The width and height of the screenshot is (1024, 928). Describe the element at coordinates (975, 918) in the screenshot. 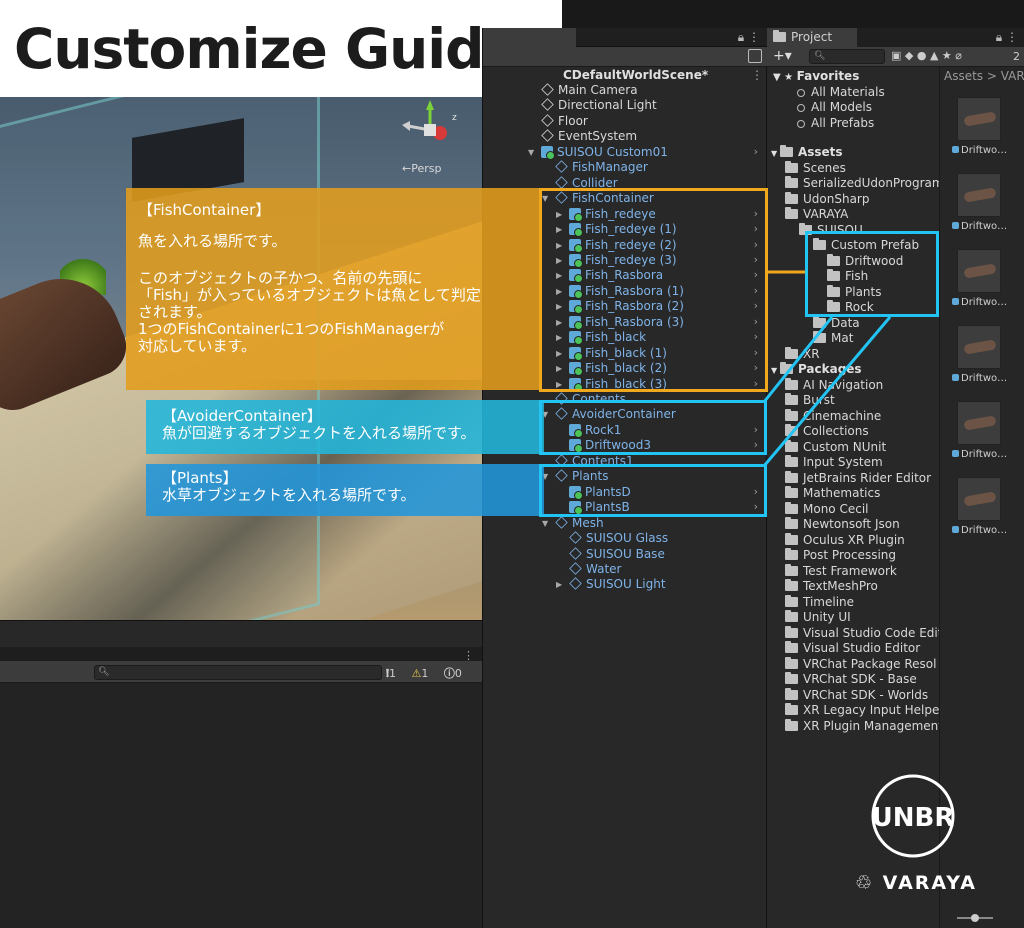

I see `thumbnail-size-slider` at that location.